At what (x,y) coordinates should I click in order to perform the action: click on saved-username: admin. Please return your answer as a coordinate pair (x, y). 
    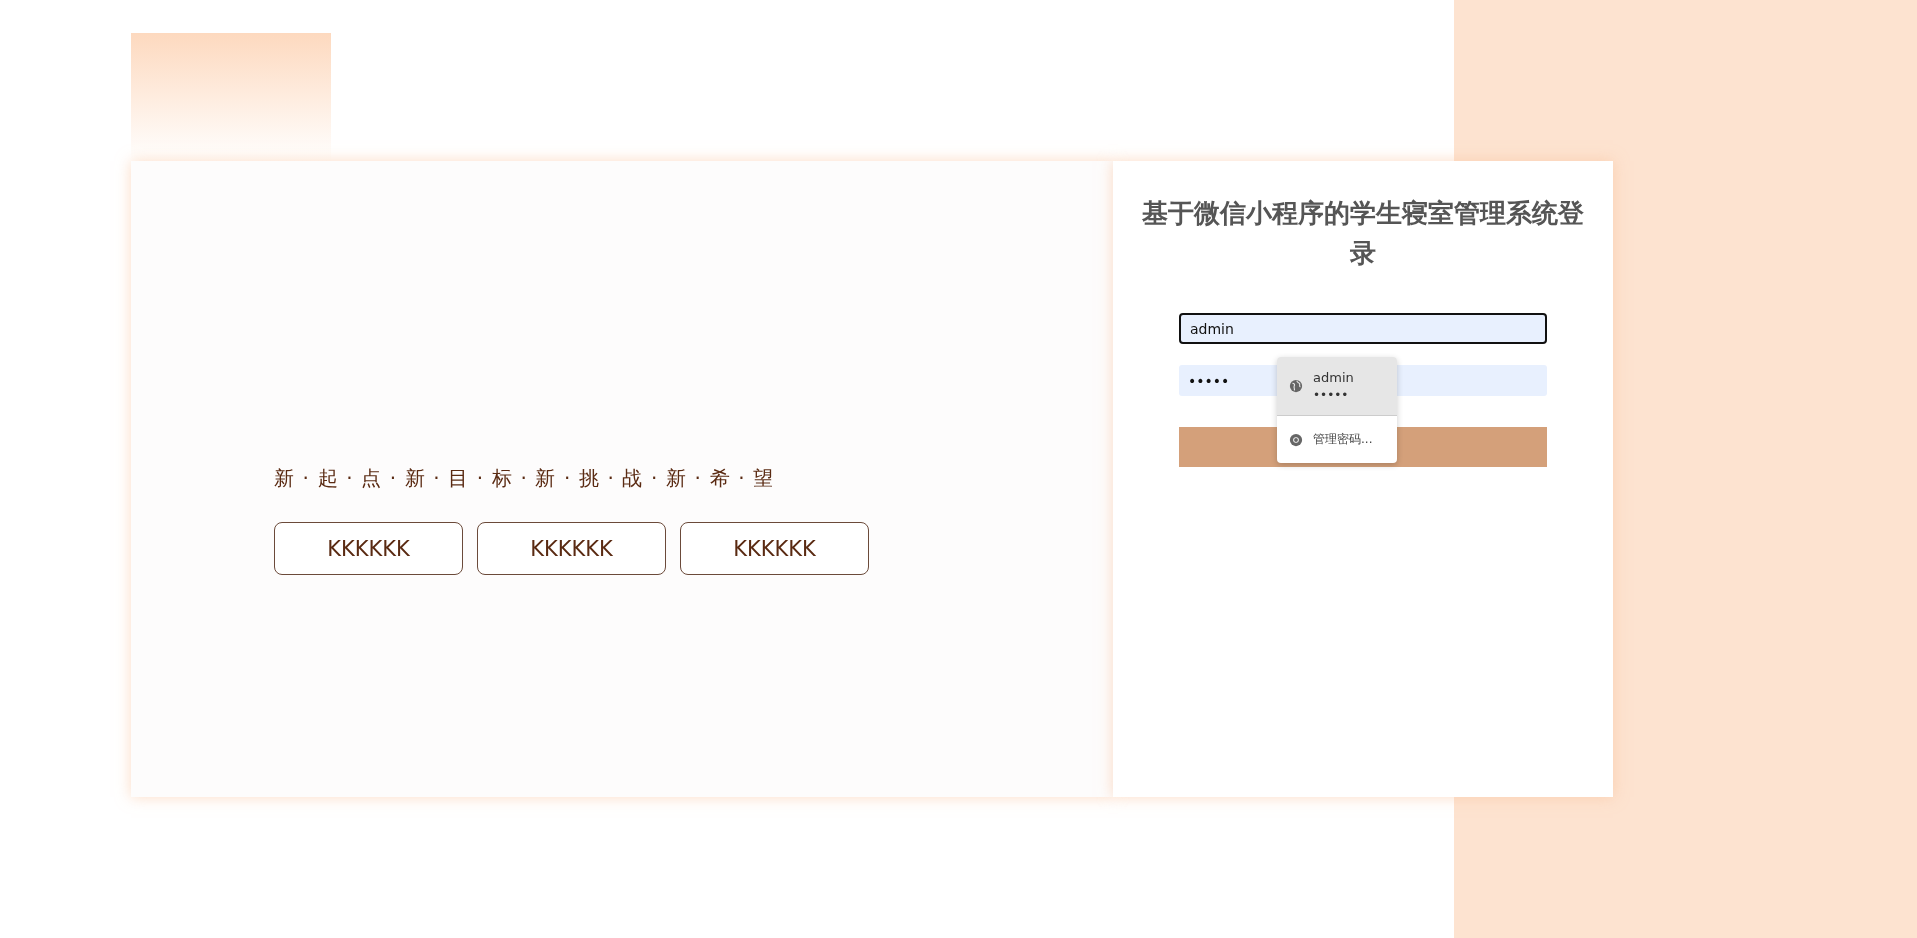
    Looking at the image, I should click on (1333, 377).